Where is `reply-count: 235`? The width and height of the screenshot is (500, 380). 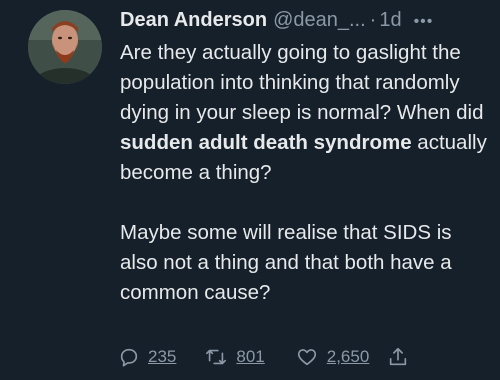 reply-count: 235 is located at coordinates (162, 356).